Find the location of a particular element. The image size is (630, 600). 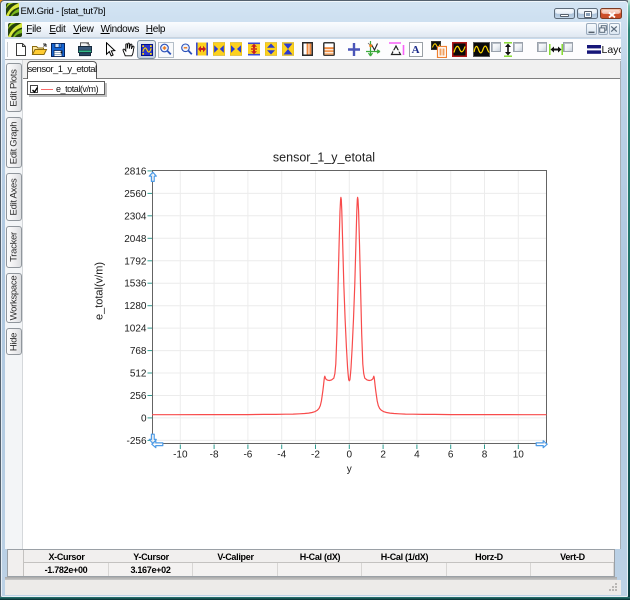

svg-text: 6 is located at coordinates (451, 455).